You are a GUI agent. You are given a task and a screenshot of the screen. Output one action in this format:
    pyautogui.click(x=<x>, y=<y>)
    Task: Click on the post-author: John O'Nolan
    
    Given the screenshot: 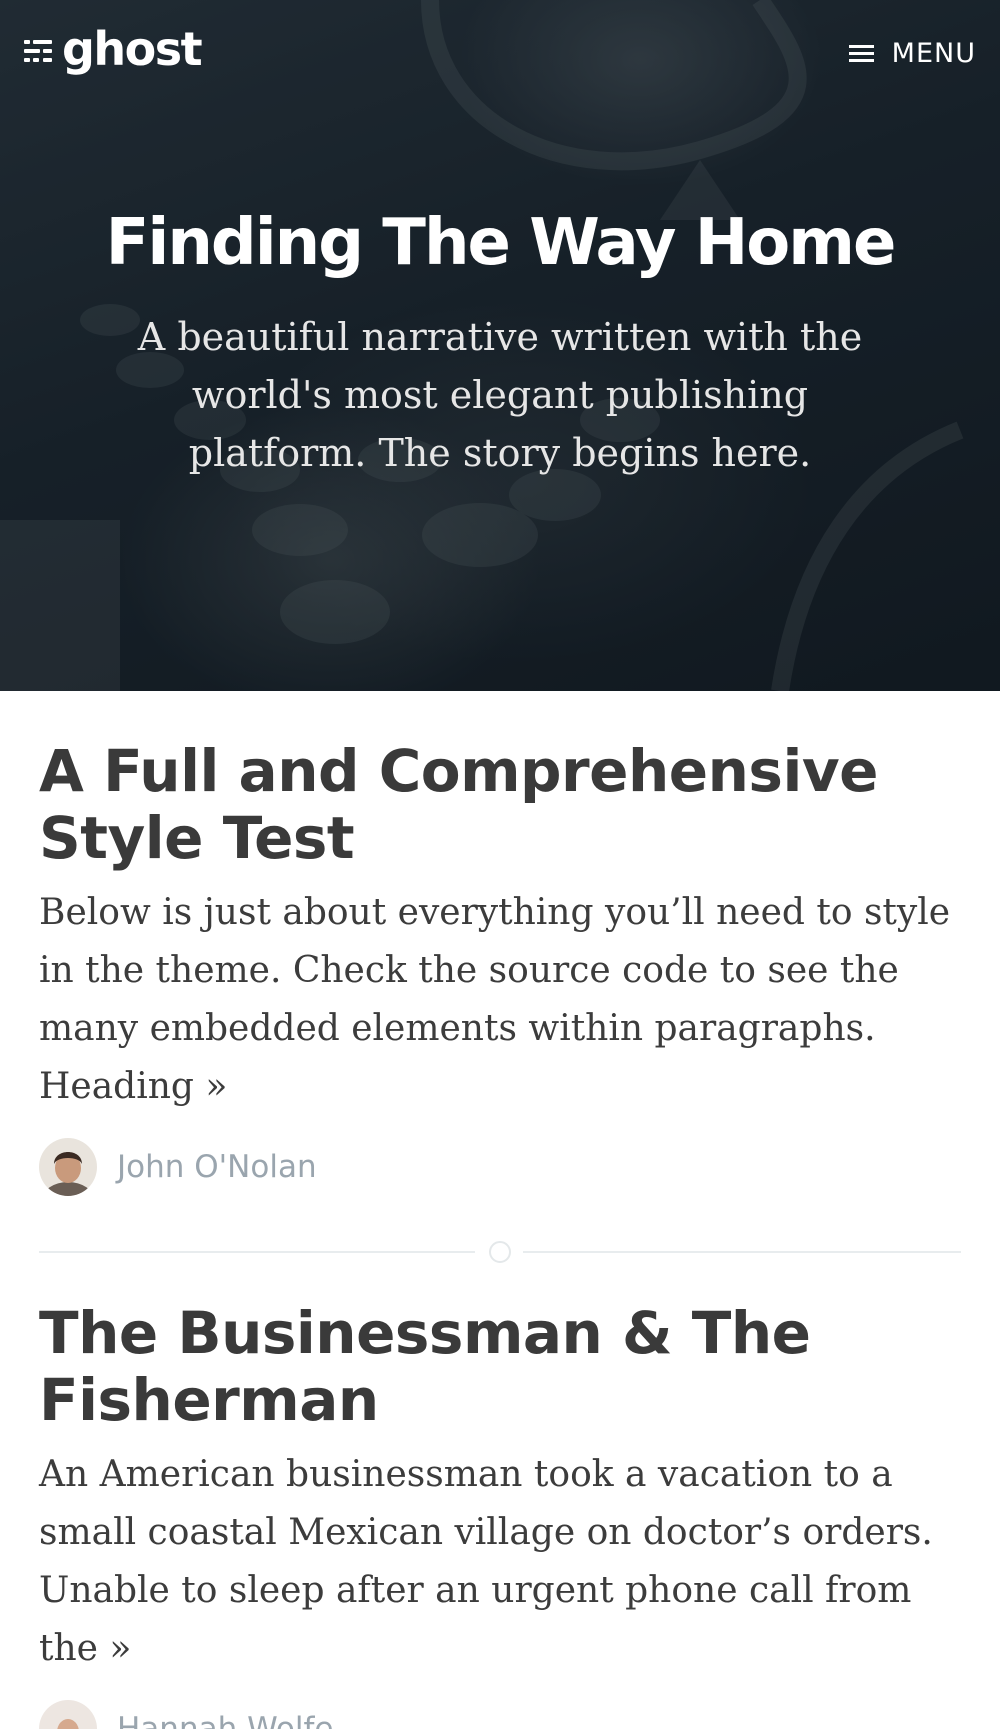 What is the action you would take?
    pyautogui.click(x=500, y=1167)
    